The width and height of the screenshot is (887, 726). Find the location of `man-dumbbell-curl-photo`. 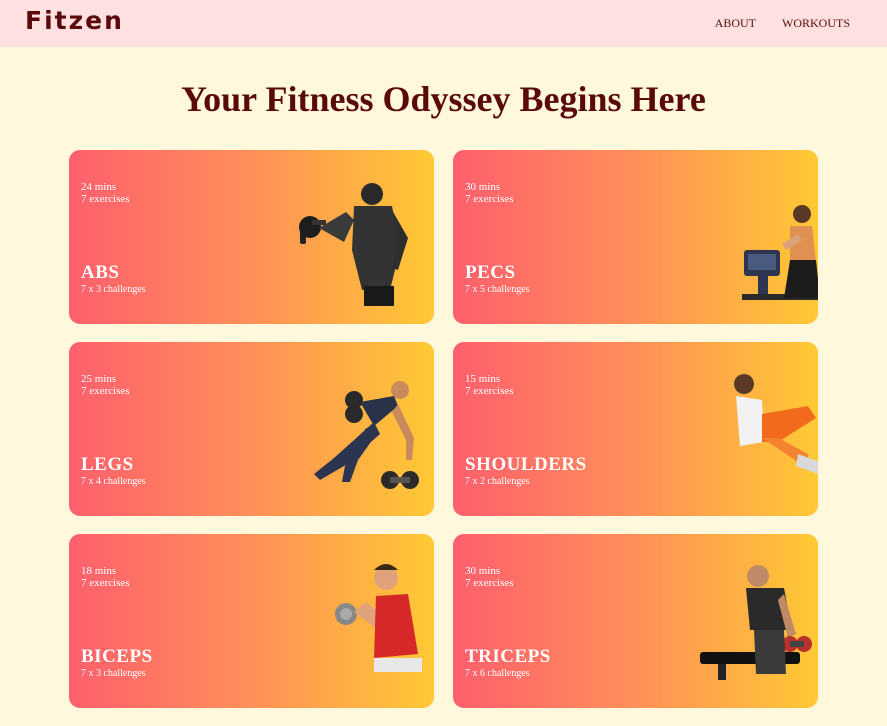

man-dumbbell-curl-photo is located at coordinates (353, 244).